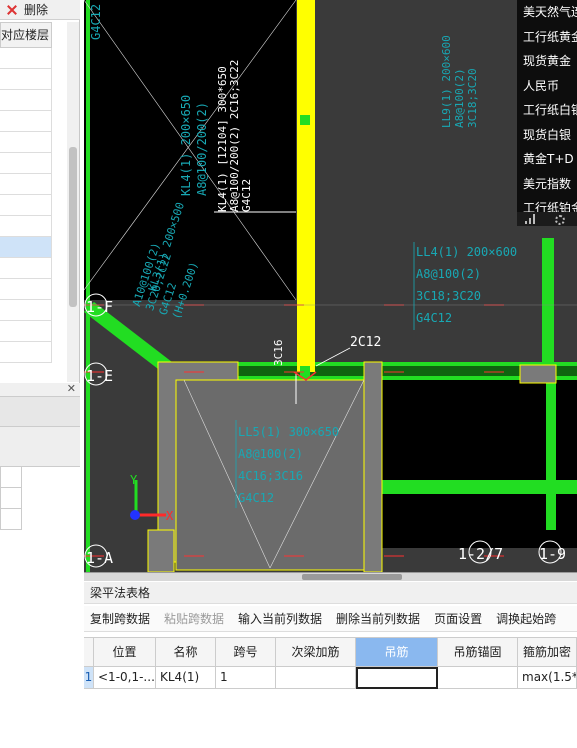 The width and height of the screenshot is (577, 748). I want to click on signal-icon, so click(530, 219).